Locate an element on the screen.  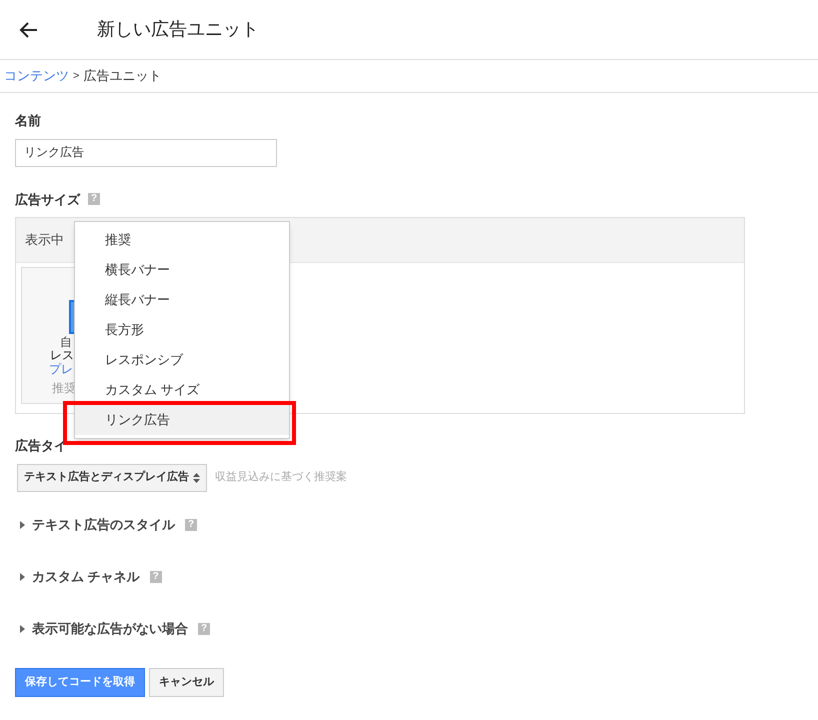
ad-type-select: テキスト広告とディスプレイ広告 is located at coordinates (112, 478).